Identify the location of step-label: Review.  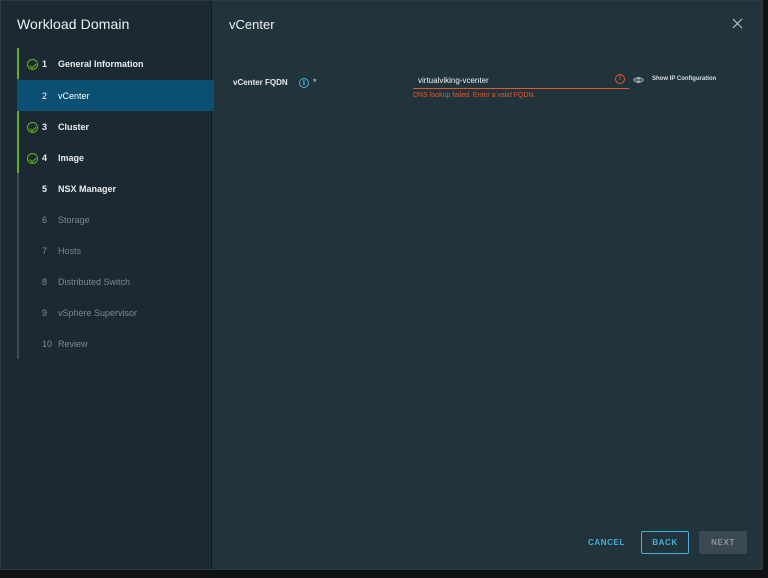
(73, 344).